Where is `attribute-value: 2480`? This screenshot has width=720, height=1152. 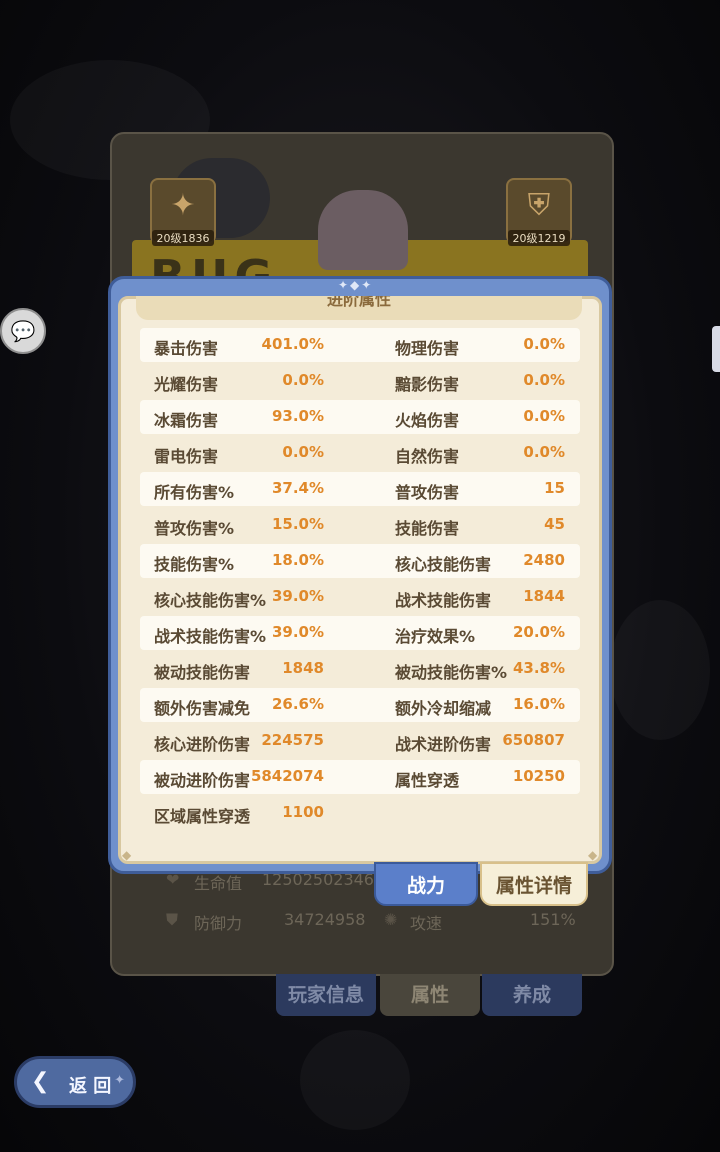
attribute-value: 2480 is located at coordinates (544, 560).